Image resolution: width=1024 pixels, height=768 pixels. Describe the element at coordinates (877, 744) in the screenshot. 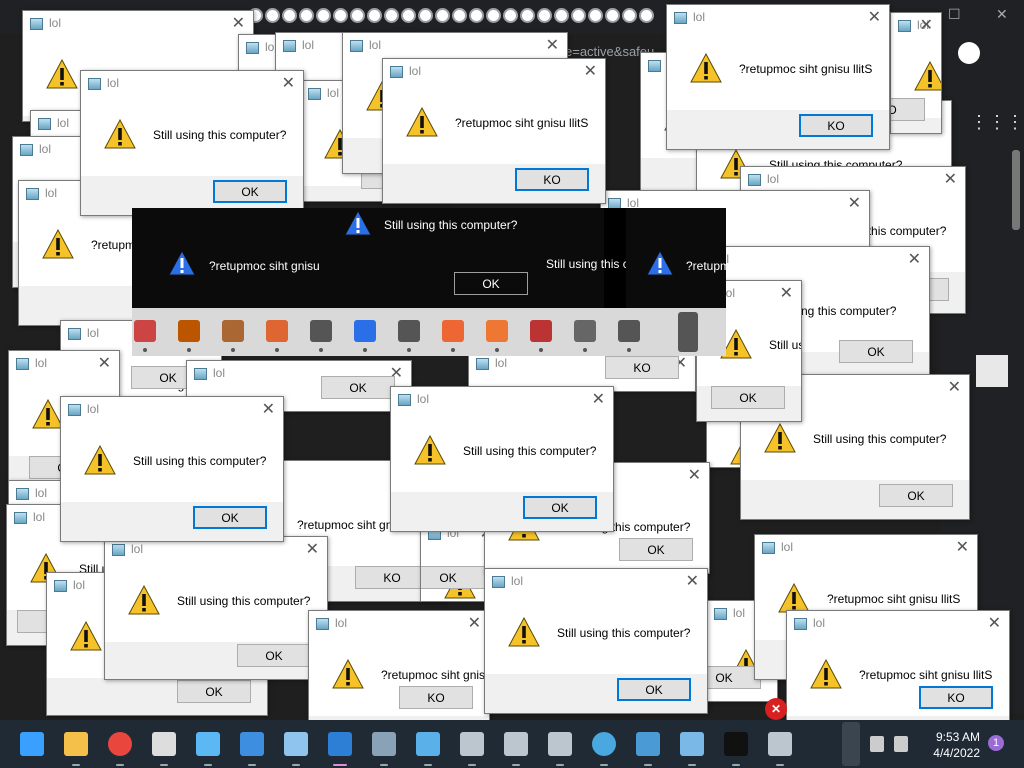

I see `network-status-icon` at that location.